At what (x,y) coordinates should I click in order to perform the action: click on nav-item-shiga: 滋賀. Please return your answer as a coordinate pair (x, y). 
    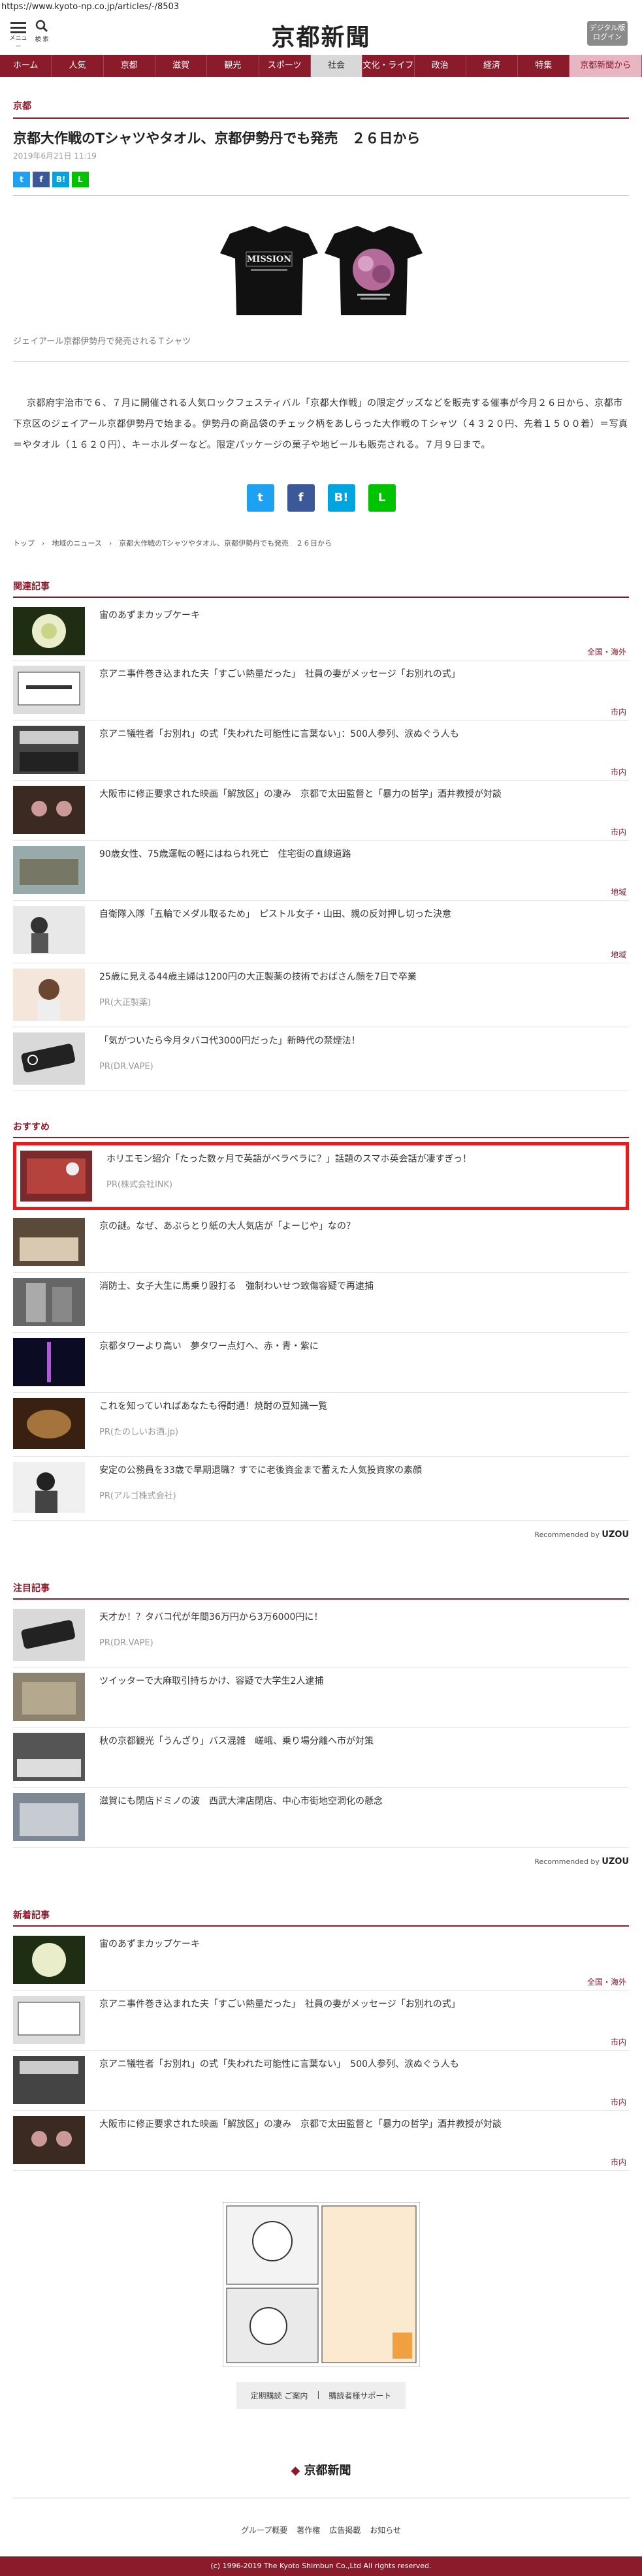
    Looking at the image, I should click on (181, 66).